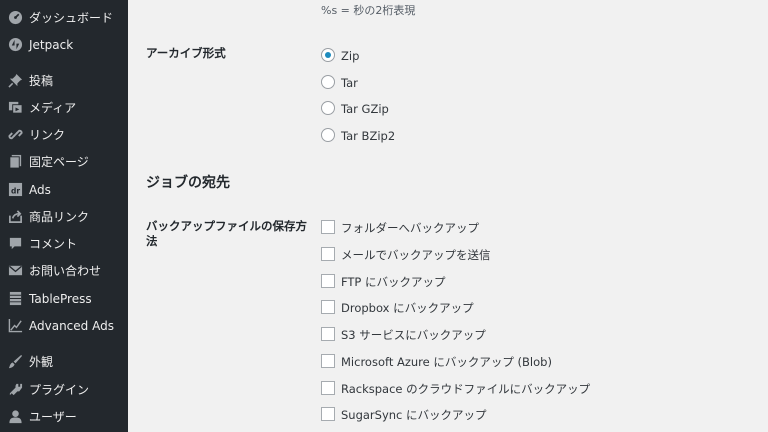  Describe the element at coordinates (15, 134) in the screenshot. I see `link-icon` at that location.